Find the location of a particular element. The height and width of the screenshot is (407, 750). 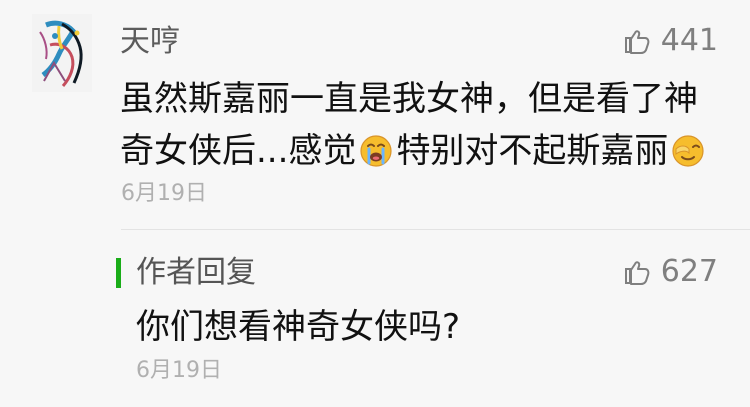

author-reply-label: 作者回复 is located at coordinates (196, 272).